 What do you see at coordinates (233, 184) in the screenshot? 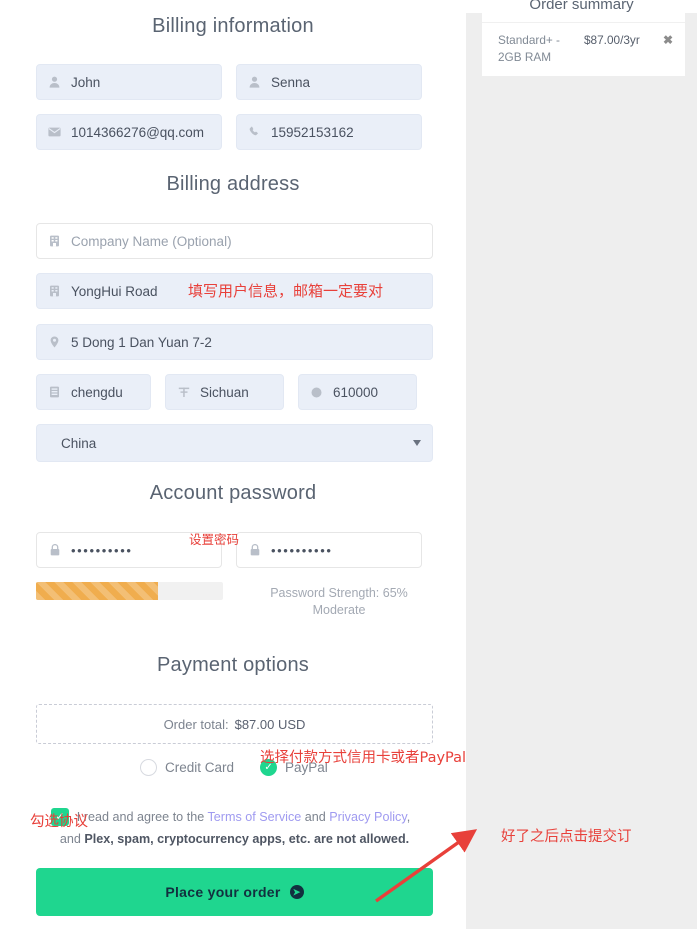
I see `billing-address-heading: Billing address` at bounding box center [233, 184].